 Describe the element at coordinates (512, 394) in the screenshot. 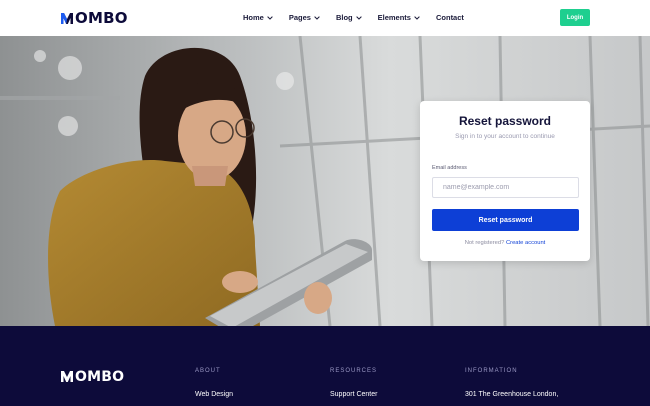

I see `footer-address: 301 The Greenhouse London,` at that location.